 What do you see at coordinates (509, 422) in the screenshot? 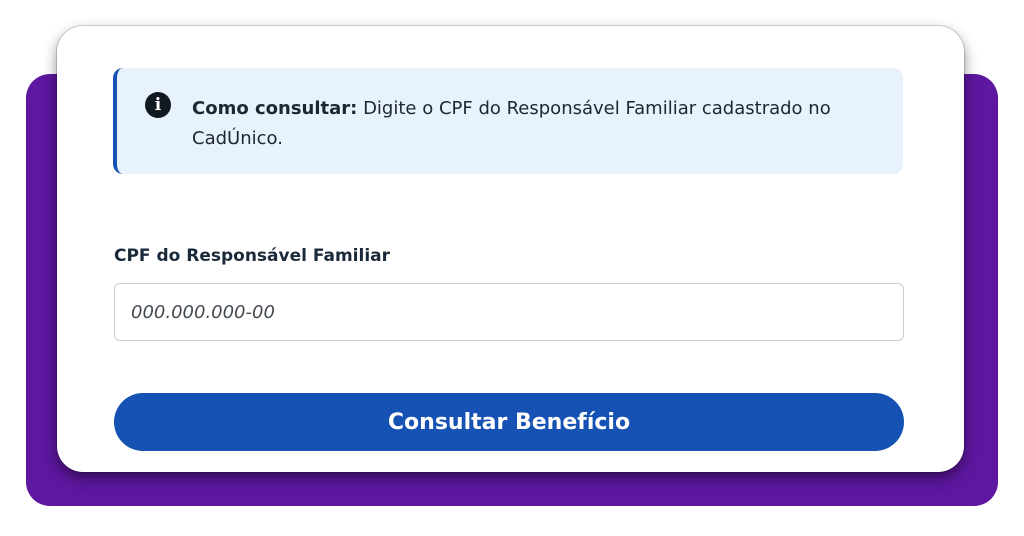
I see `consultar-beneficio-button: Consultar Benefício` at bounding box center [509, 422].